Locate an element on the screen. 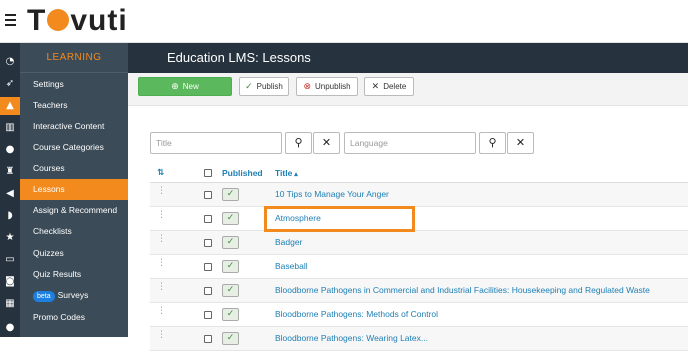 This screenshot has height=351, width=688. tovuti-logo: Tvuti is located at coordinates (77, 21).